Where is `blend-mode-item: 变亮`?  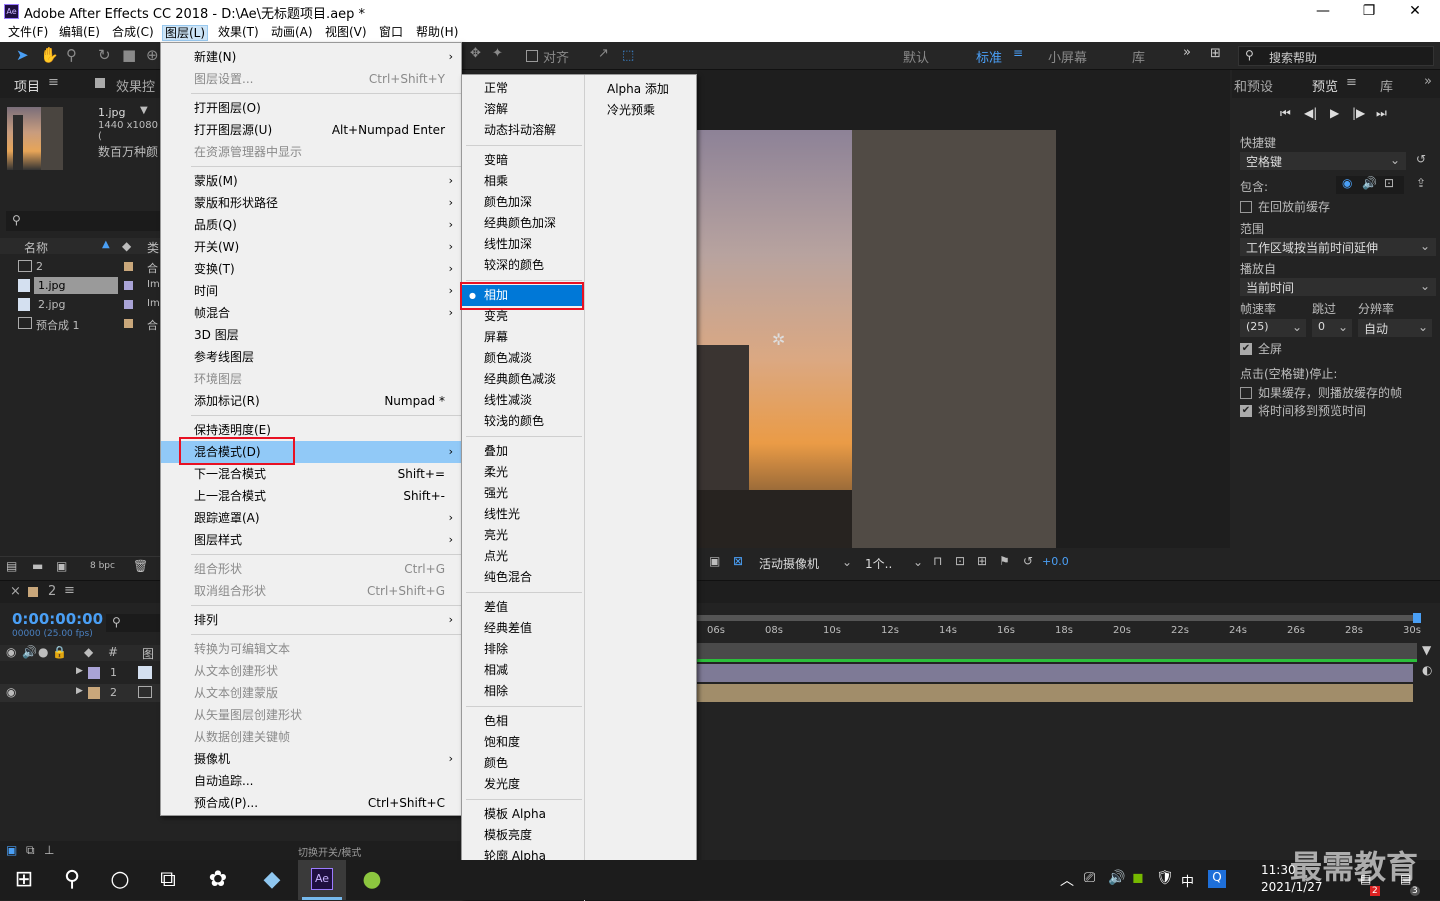
blend-mode-item: 变亮 is located at coordinates (522, 316).